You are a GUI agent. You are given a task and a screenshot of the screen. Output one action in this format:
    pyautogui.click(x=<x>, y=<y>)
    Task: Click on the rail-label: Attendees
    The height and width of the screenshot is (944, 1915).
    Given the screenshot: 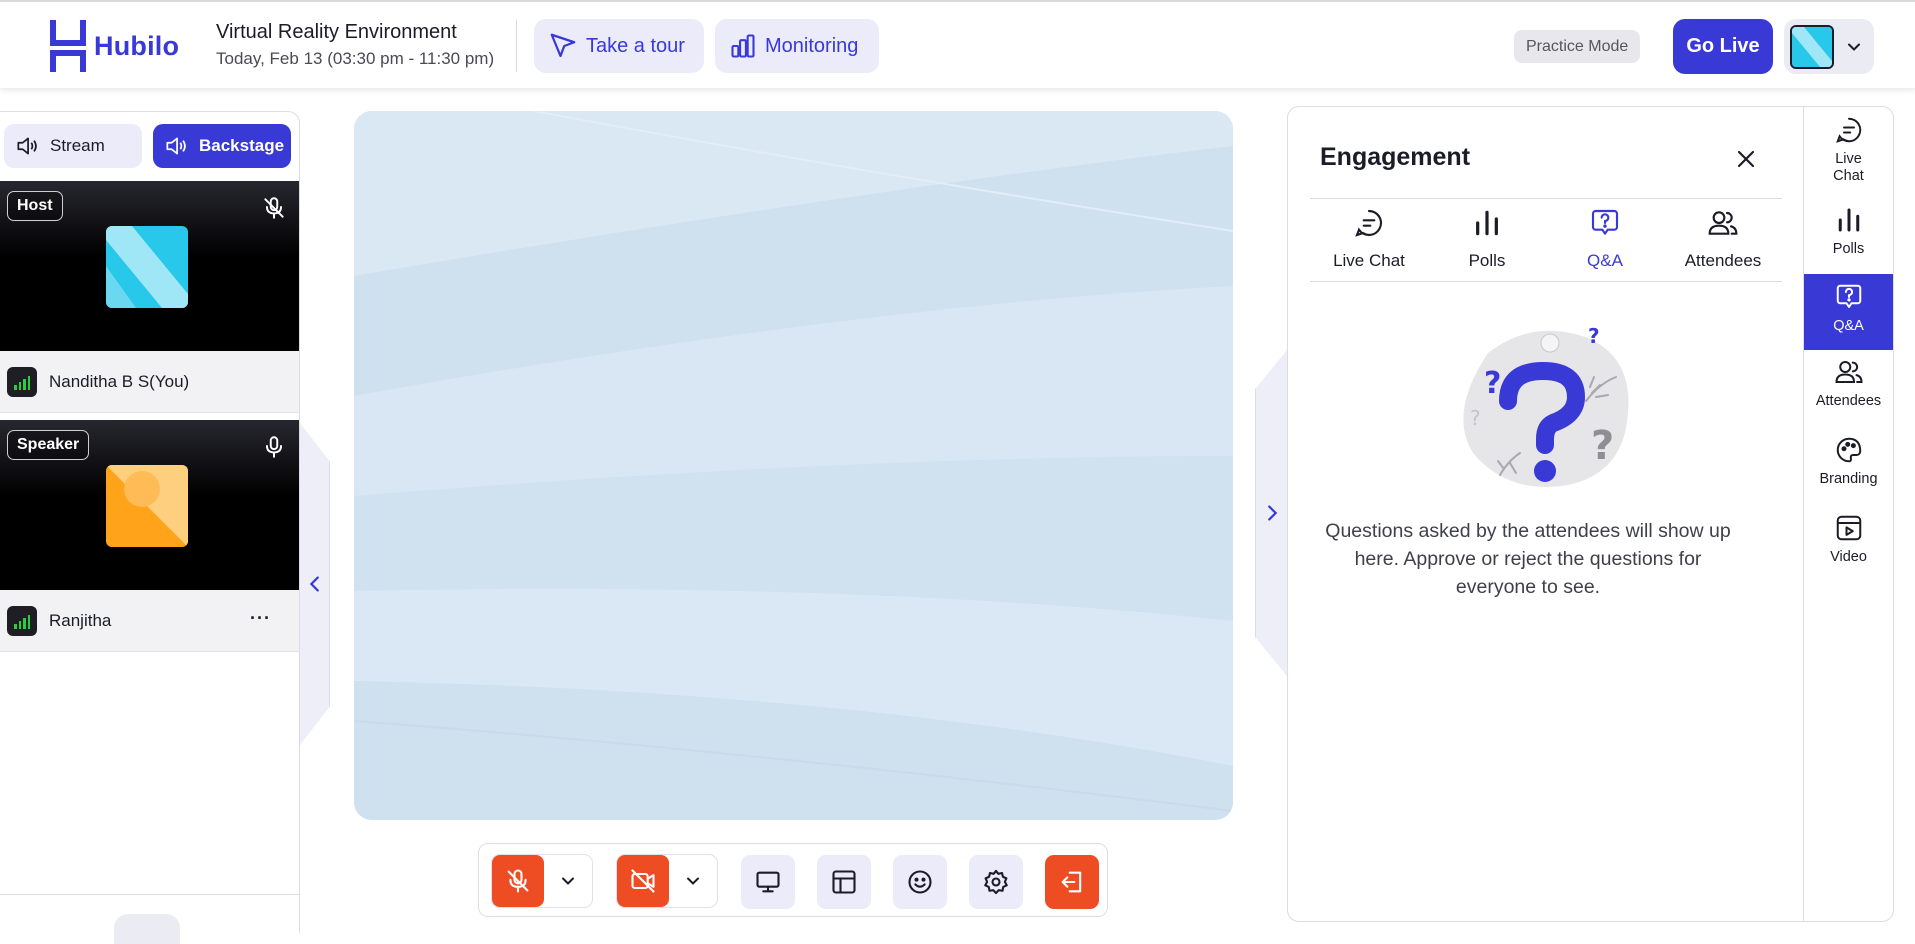 What is the action you would take?
    pyautogui.click(x=1848, y=401)
    